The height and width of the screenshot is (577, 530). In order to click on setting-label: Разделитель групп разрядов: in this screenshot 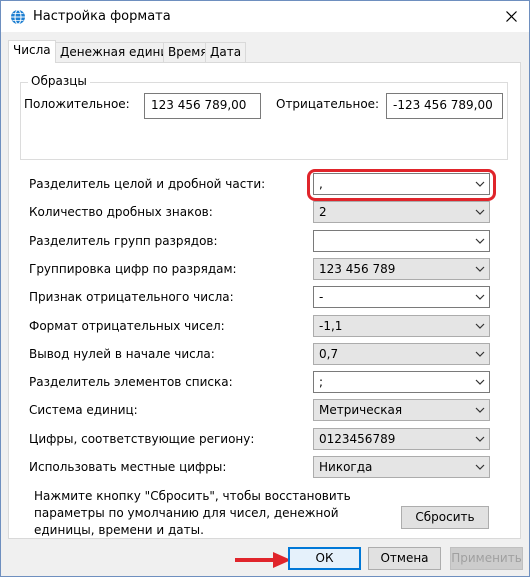, I will do `click(123, 241)`.